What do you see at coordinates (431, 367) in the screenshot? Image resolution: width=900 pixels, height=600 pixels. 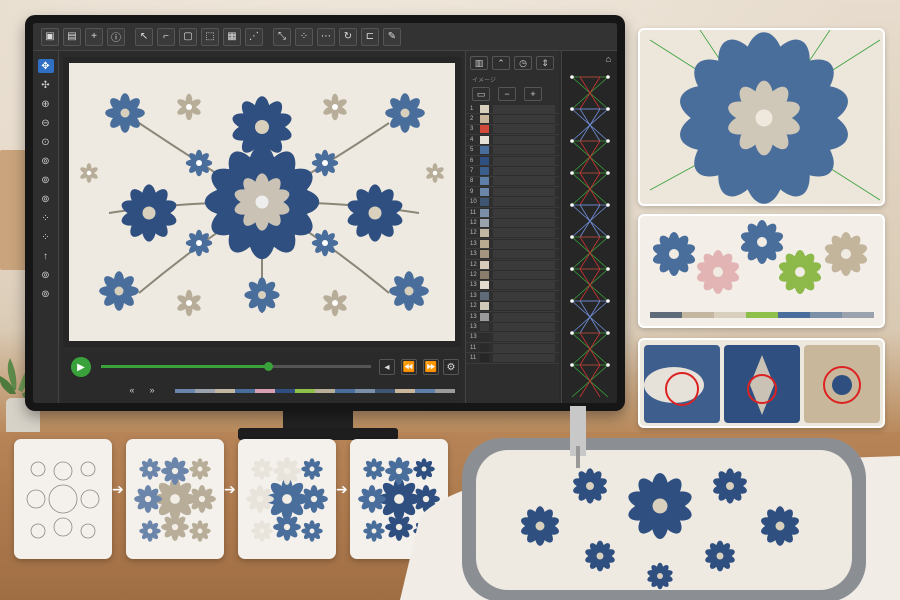 I see `forward-button: ⏩` at bounding box center [431, 367].